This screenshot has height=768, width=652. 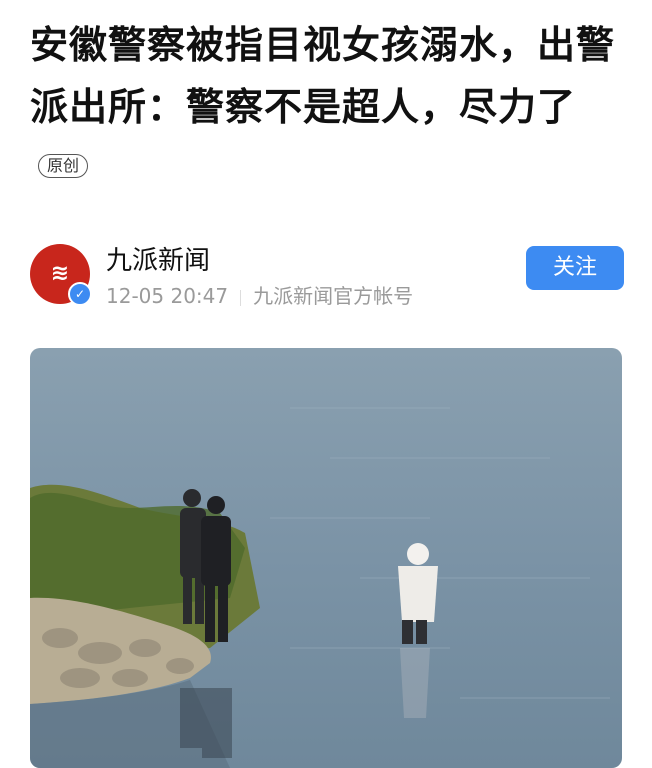 I want to click on account-type: 九派新闻官方帐号, so click(x=333, y=296).